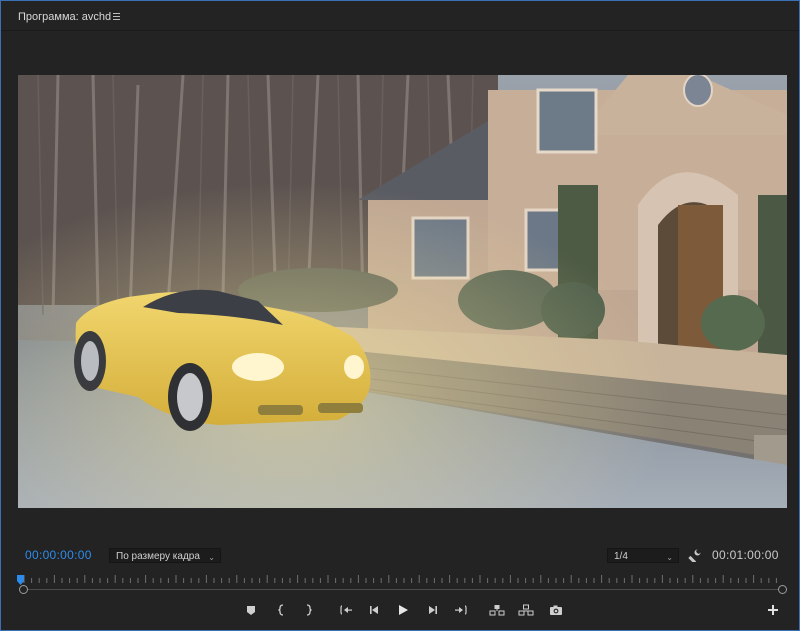  What do you see at coordinates (695, 556) in the screenshot?
I see `wrench-icon` at bounding box center [695, 556].